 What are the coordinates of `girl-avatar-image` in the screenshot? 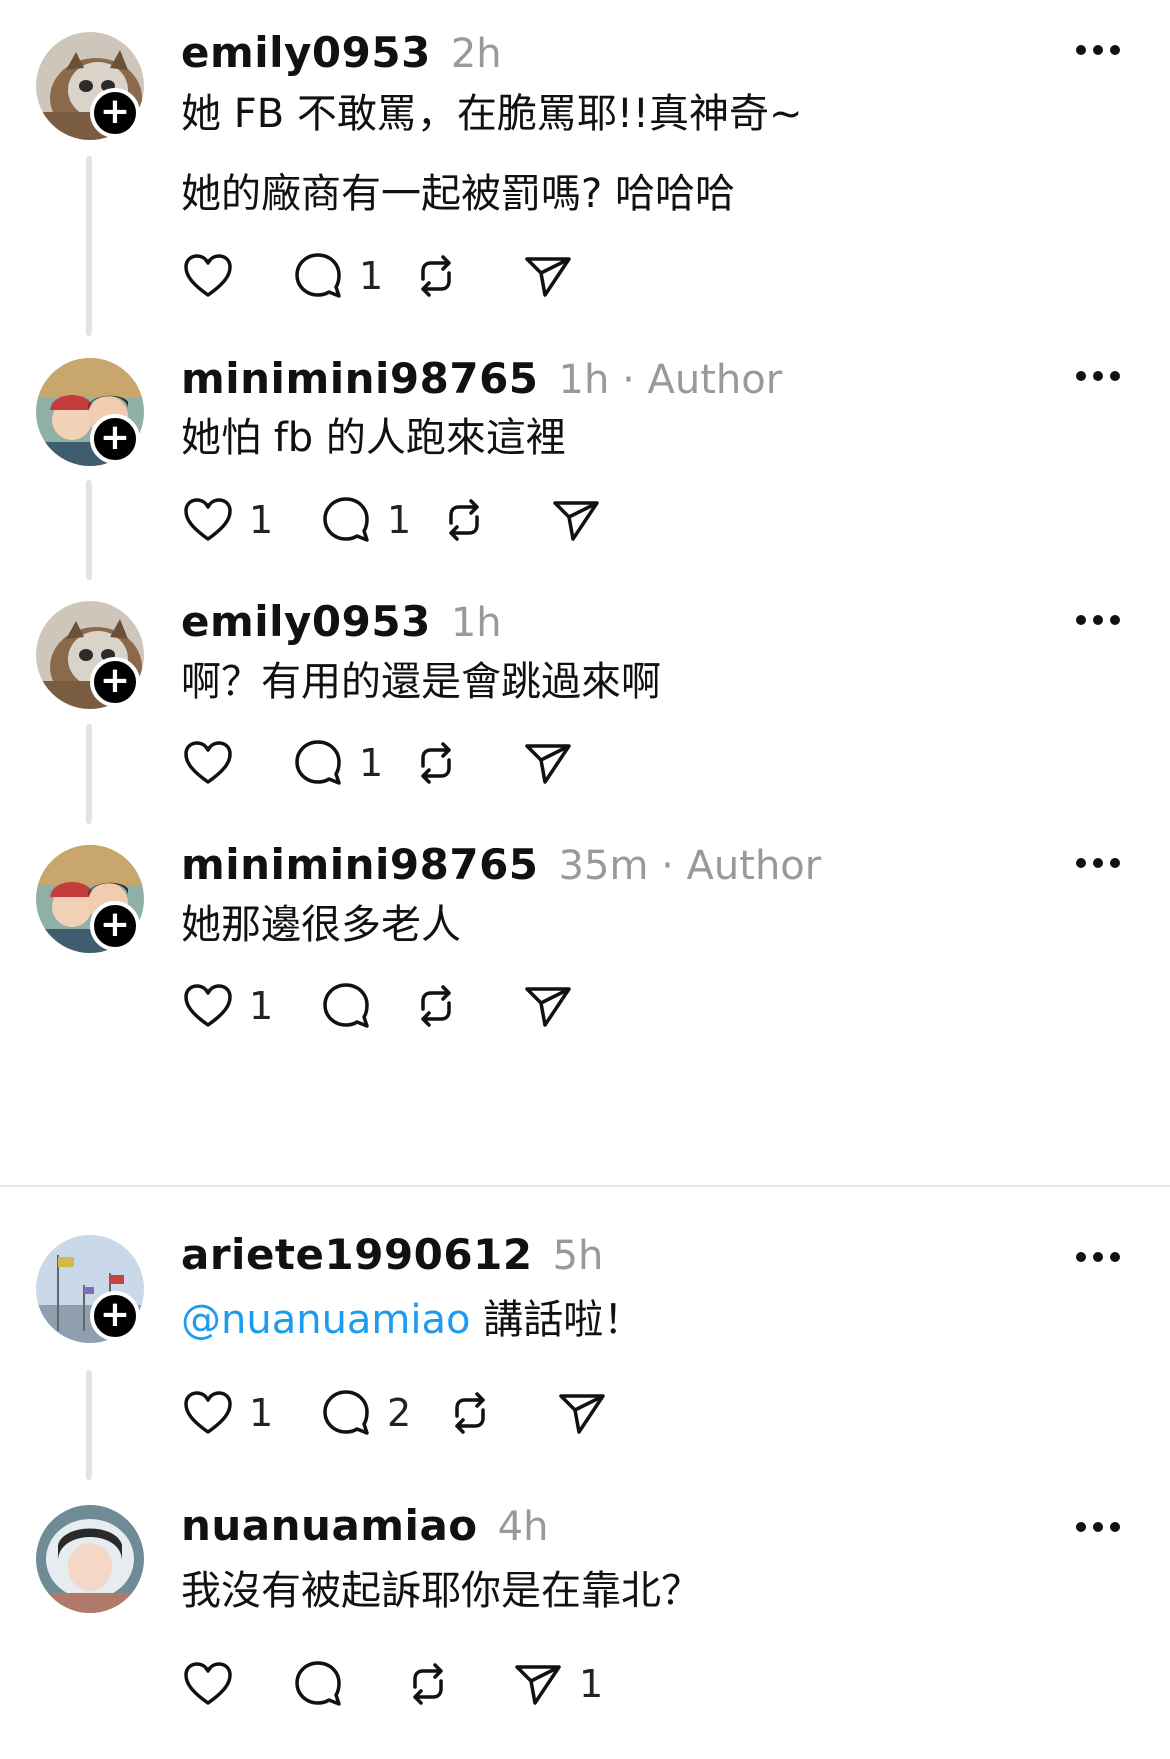 It's located at (90, 1559).